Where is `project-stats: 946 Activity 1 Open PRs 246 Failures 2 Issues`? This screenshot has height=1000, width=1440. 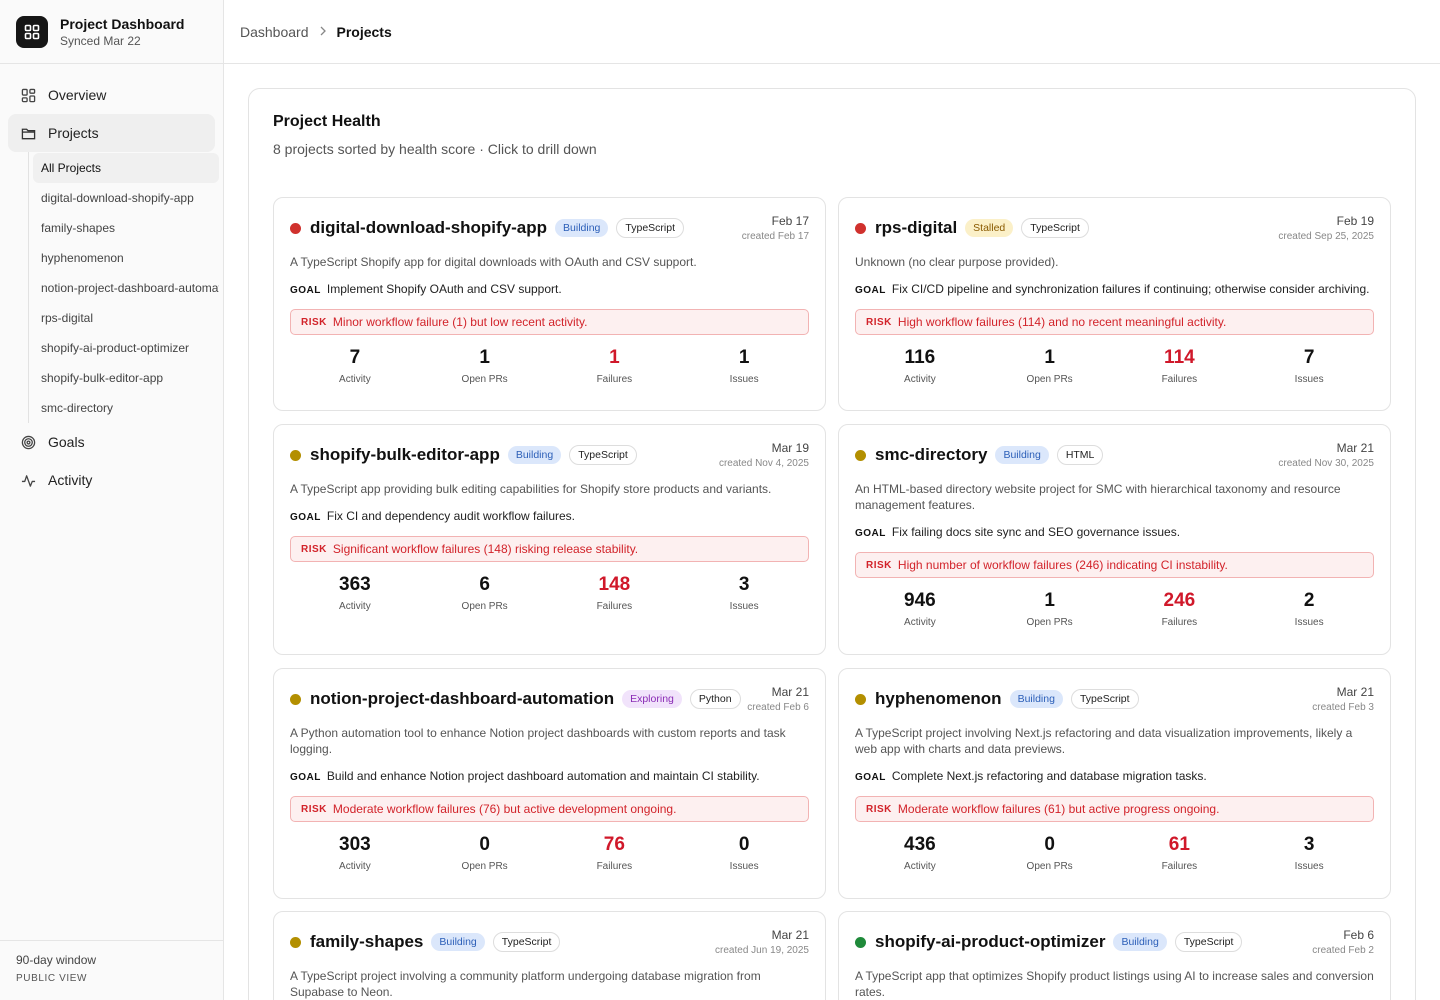 project-stats: 946 Activity 1 Open PRs 246 Failures 2 Issues is located at coordinates (1114, 618).